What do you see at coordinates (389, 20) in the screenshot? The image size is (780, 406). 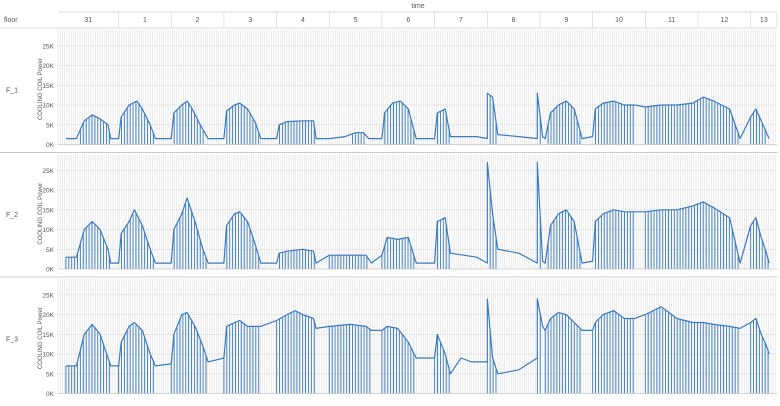 I see `top-time-axis: 31 1 2 3 4 5 6 7 8 9 10 11 12 13` at bounding box center [389, 20].